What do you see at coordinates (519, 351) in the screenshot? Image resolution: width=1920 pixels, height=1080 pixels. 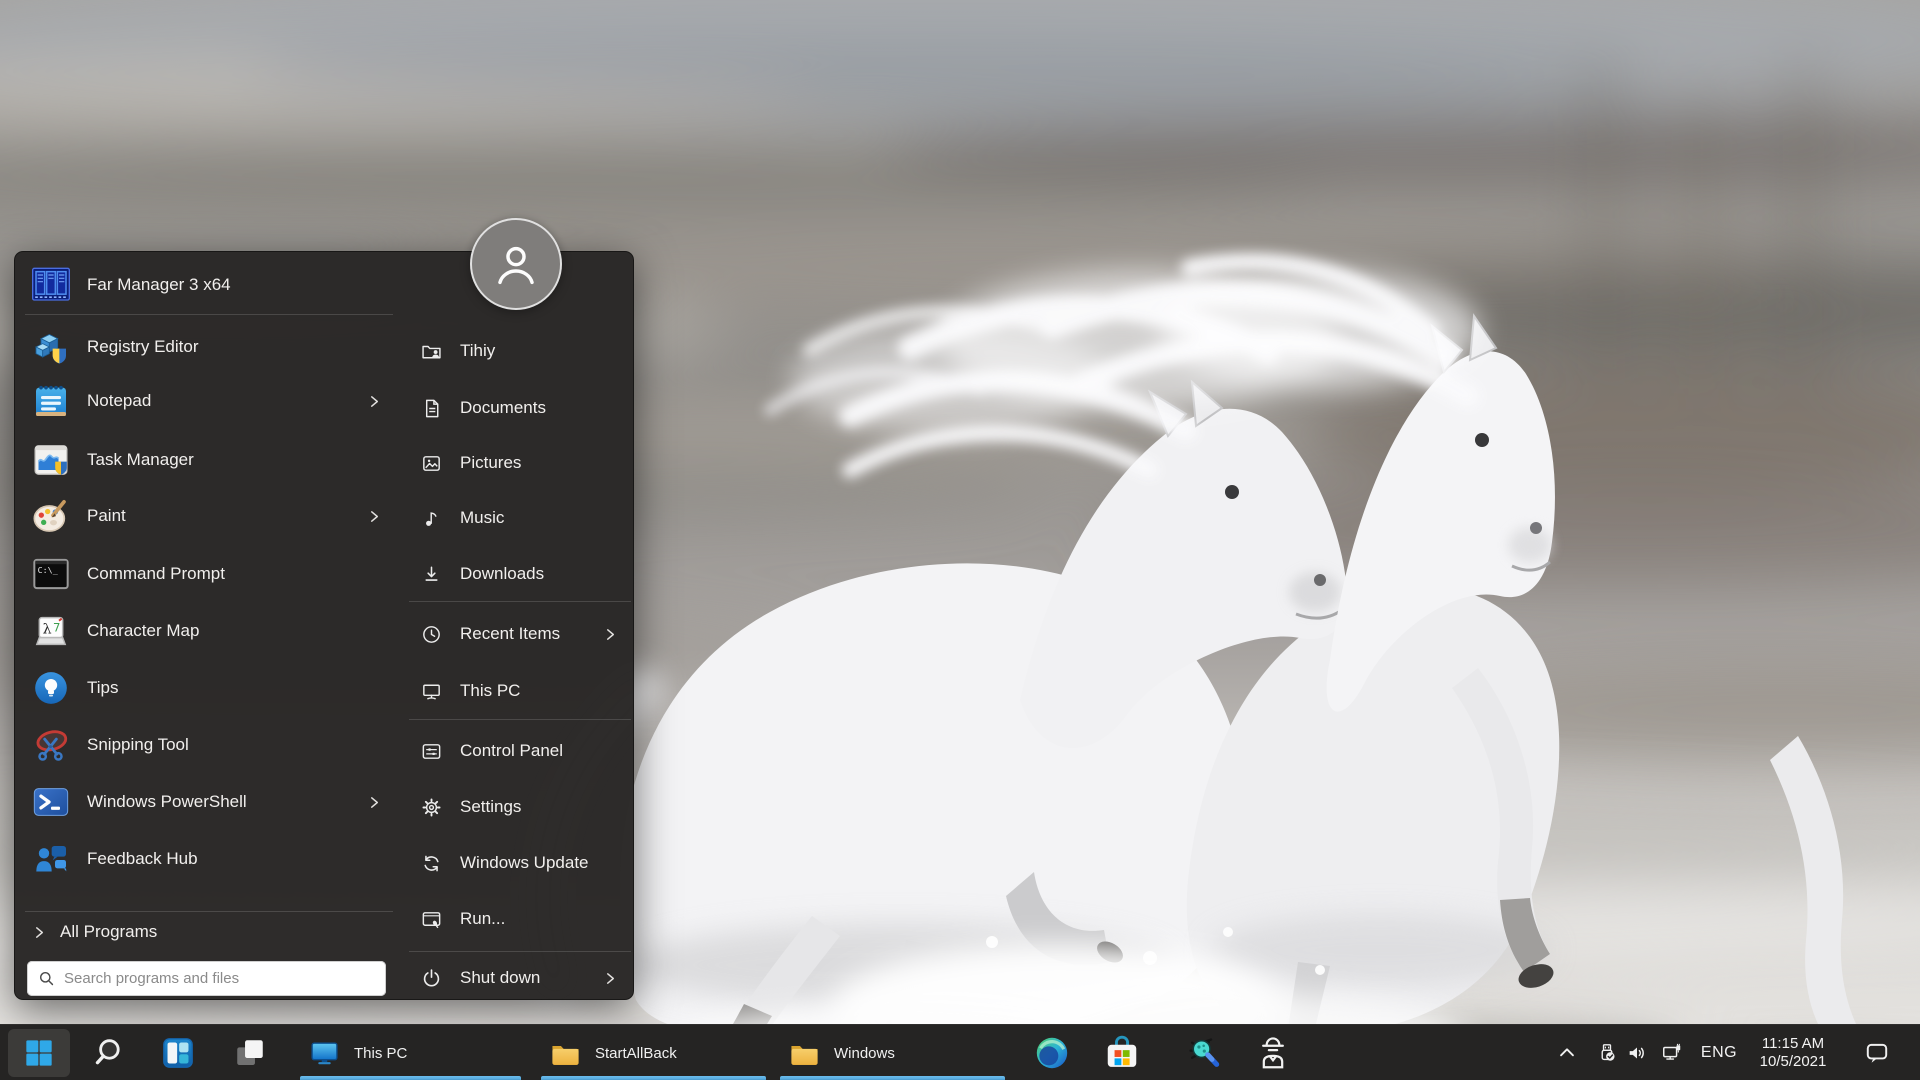 I see `start-menu-item-tihiy: Tihiy` at bounding box center [519, 351].